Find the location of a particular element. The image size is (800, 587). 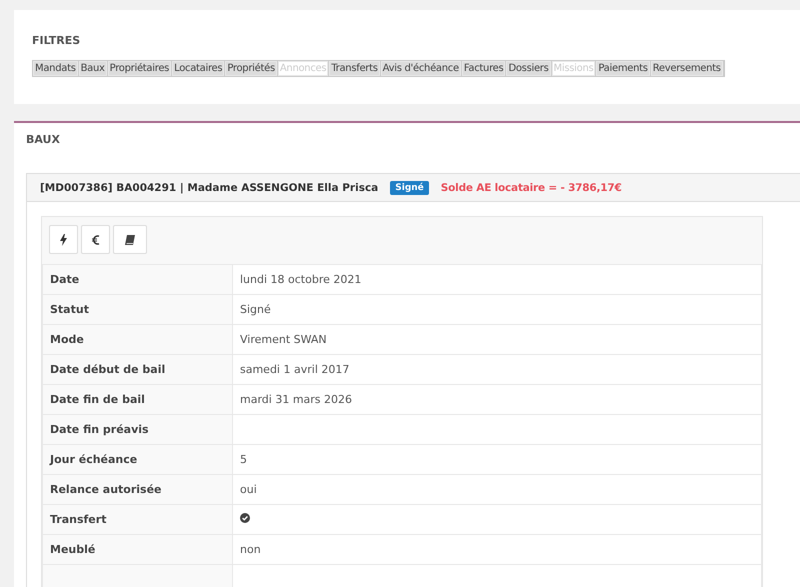

panel-title: FILTRES is located at coordinates (57, 40).